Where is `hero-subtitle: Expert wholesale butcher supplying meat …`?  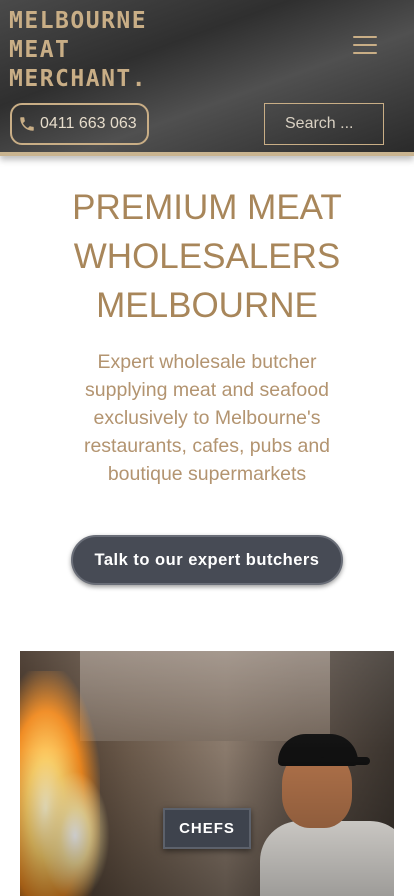
hero-subtitle: Expert wholesale butcher supplying meat … is located at coordinates (207, 418).